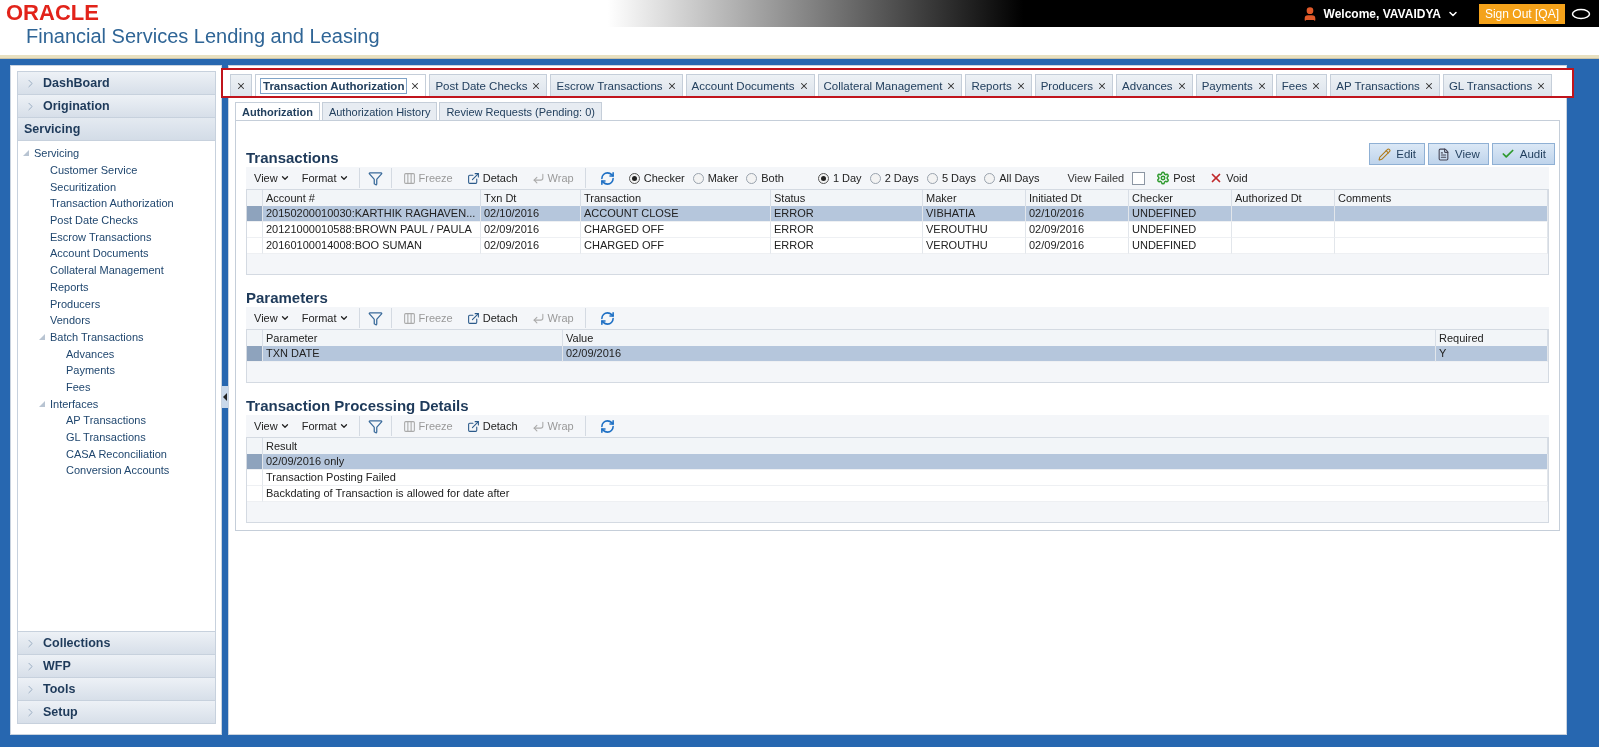  Describe the element at coordinates (277, 111) in the screenshot. I see `sub-tab: Authorization` at that location.